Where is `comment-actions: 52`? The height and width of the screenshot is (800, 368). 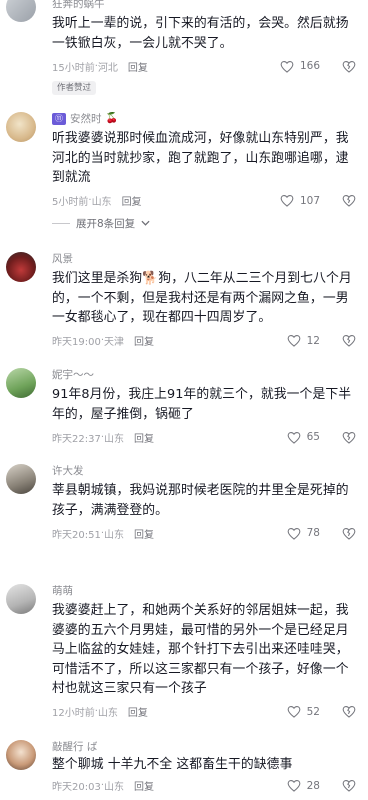
comment-actions: 52 is located at coordinates (321, 712).